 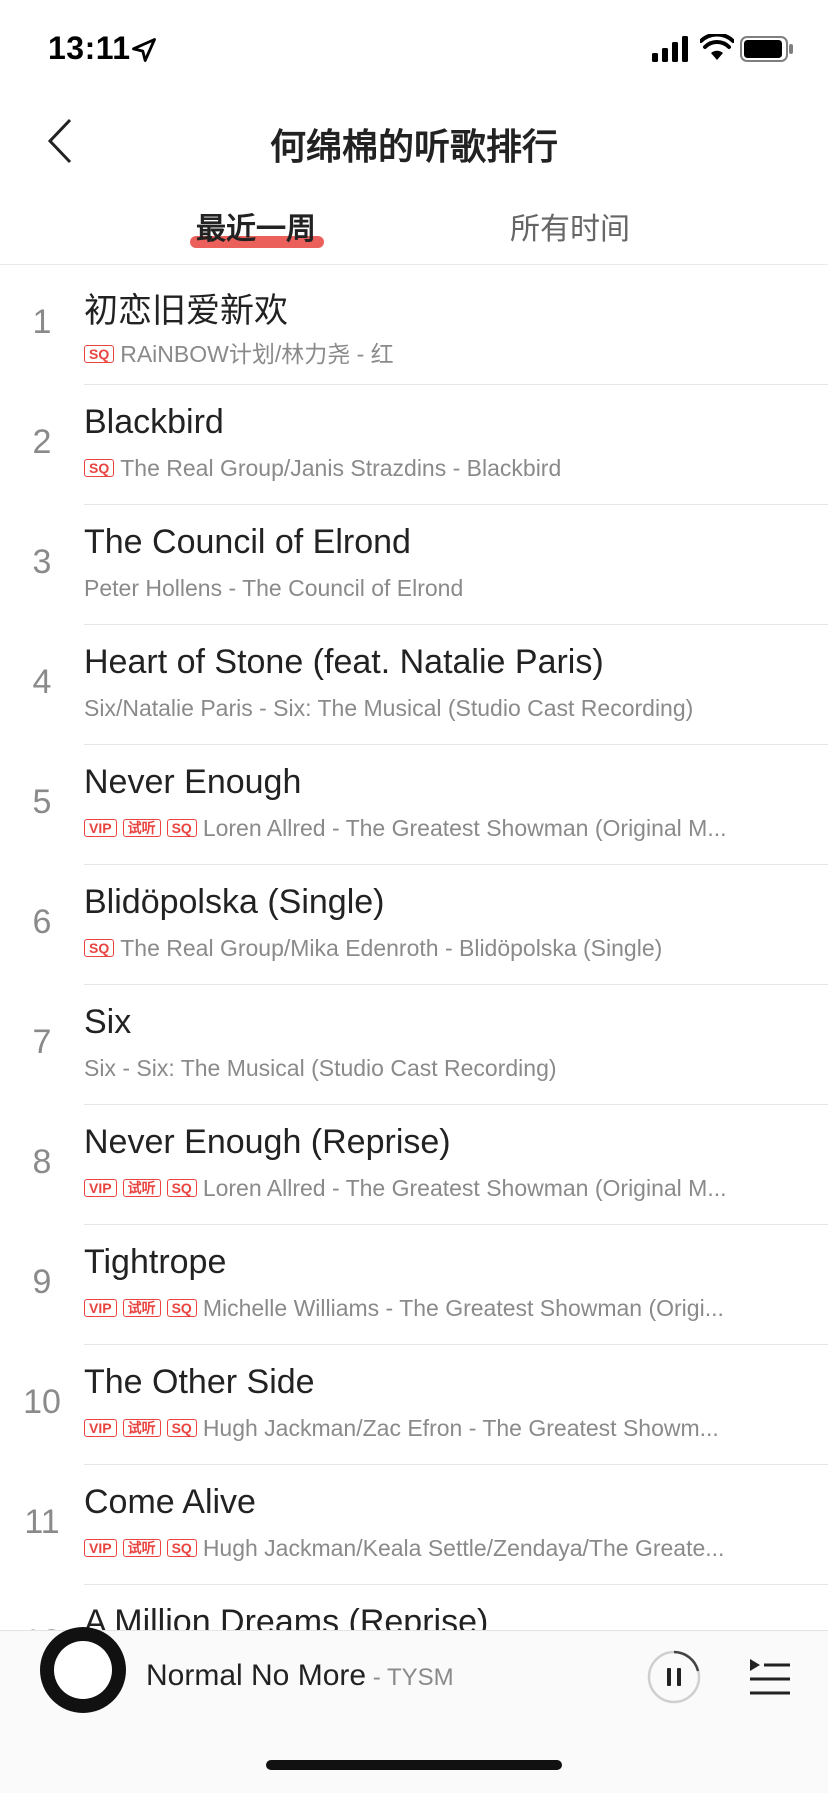 What do you see at coordinates (89, 48) in the screenshot?
I see `status-time: 13:11` at bounding box center [89, 48].